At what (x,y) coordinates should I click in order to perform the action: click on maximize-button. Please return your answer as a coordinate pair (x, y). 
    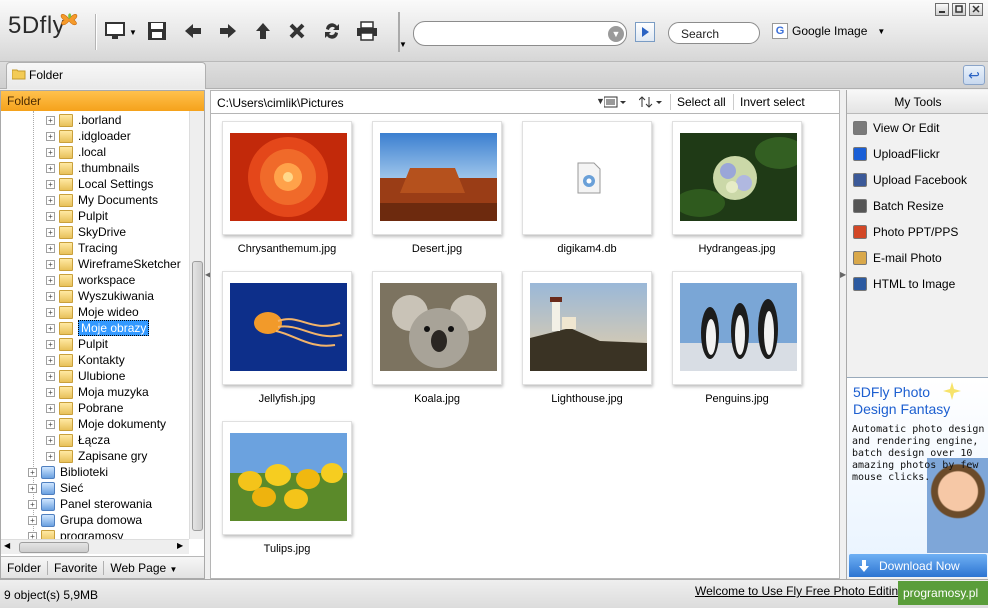
    Looking at the image, I should click on (959, 9).